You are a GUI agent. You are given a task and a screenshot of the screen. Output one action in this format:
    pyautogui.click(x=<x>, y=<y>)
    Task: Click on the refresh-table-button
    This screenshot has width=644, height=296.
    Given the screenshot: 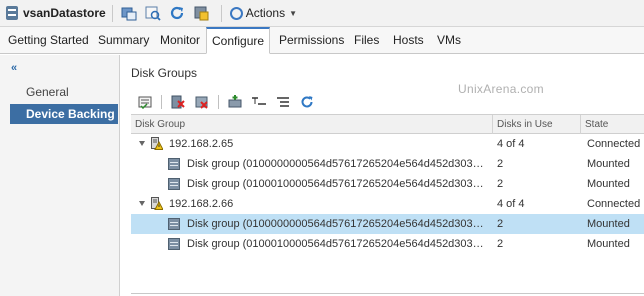 What is the action you would take?
    pyautogui.click(x=307, y=102)
    